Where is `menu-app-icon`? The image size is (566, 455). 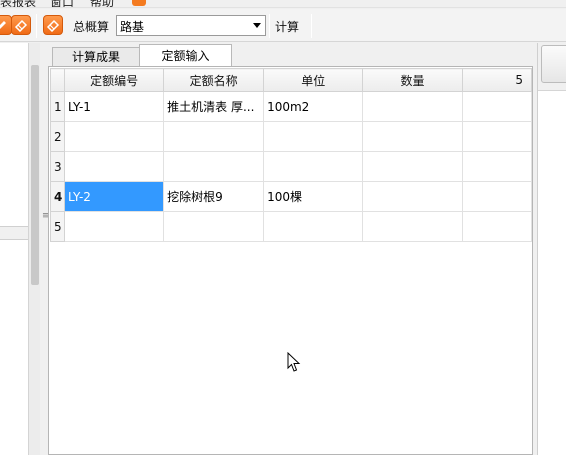 menu-app-icon is located at coordinates (139, 3).